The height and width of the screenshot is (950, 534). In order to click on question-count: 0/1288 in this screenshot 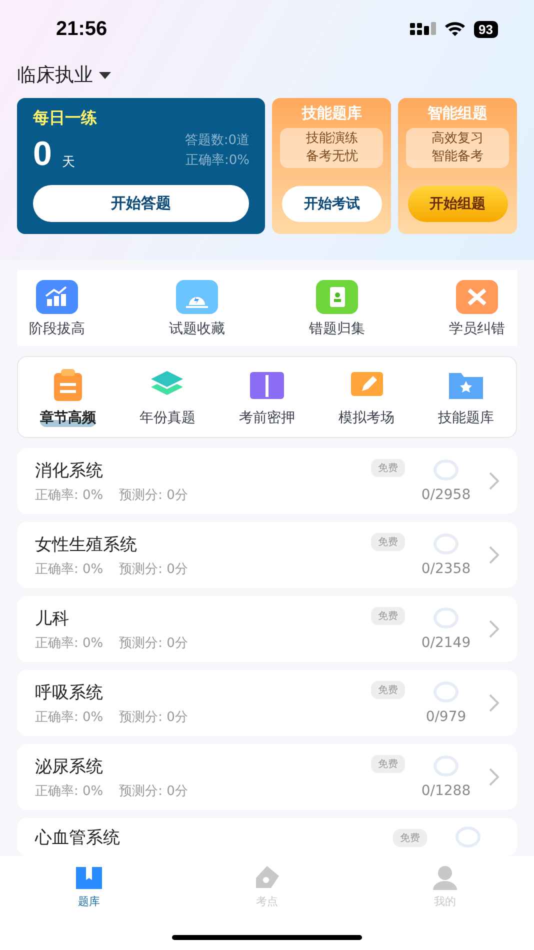, I will do `click(446, 791)`.